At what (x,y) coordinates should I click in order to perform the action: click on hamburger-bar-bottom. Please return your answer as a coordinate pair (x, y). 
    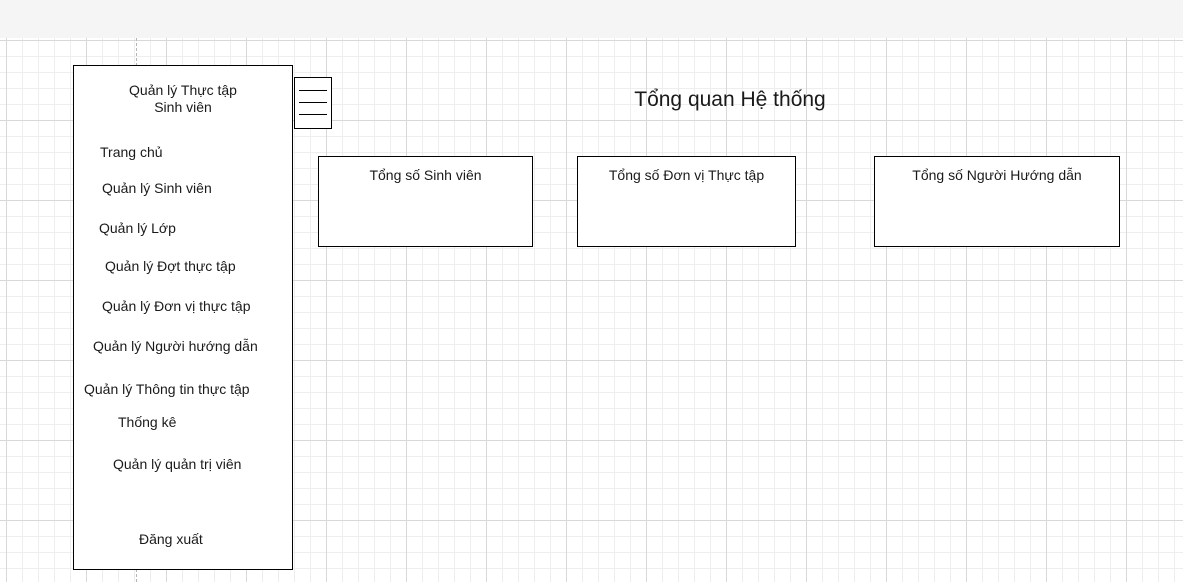
    Looking at the image, I should click on (313, 114).